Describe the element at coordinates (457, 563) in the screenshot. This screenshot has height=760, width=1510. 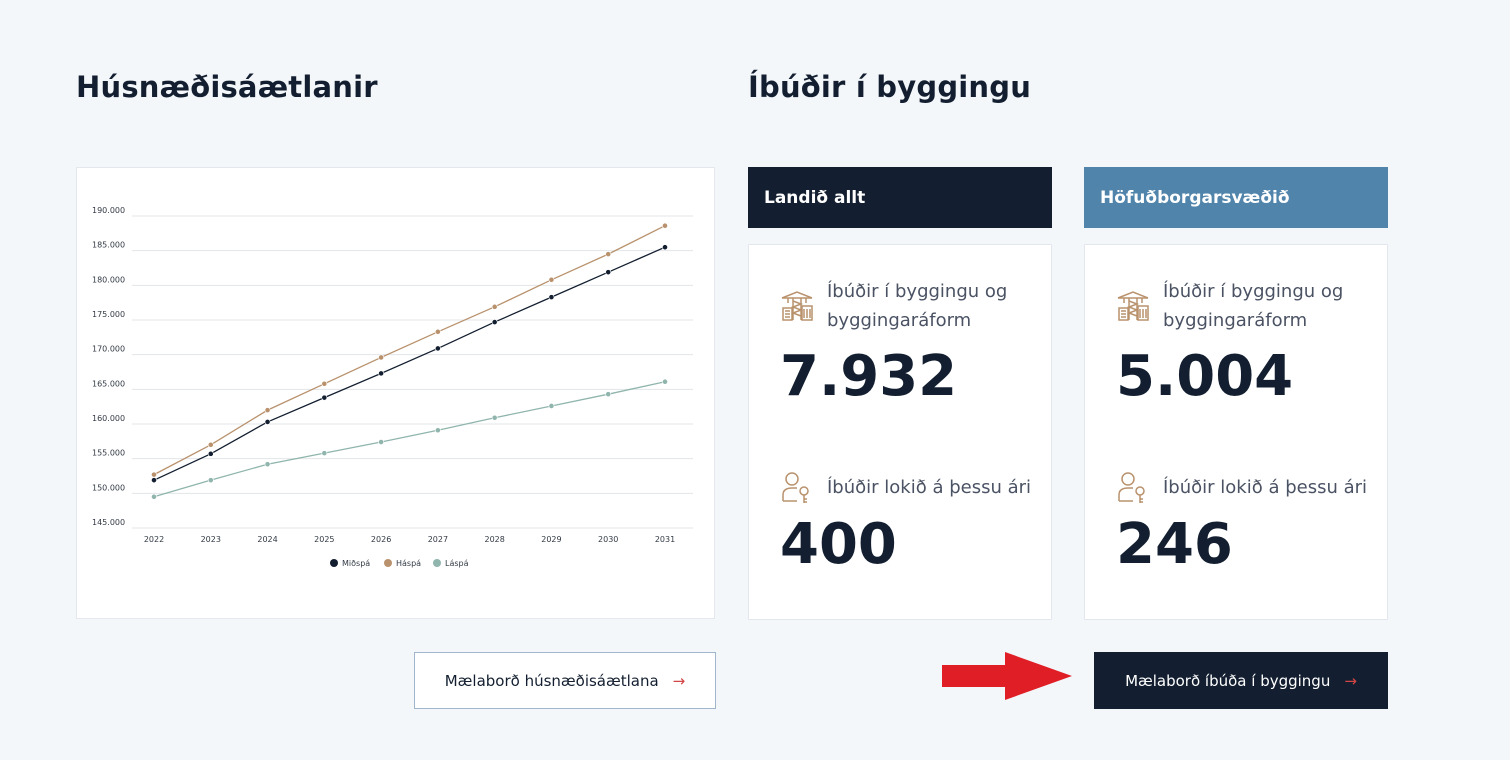
I see `legend-label: Láspá` at that location.